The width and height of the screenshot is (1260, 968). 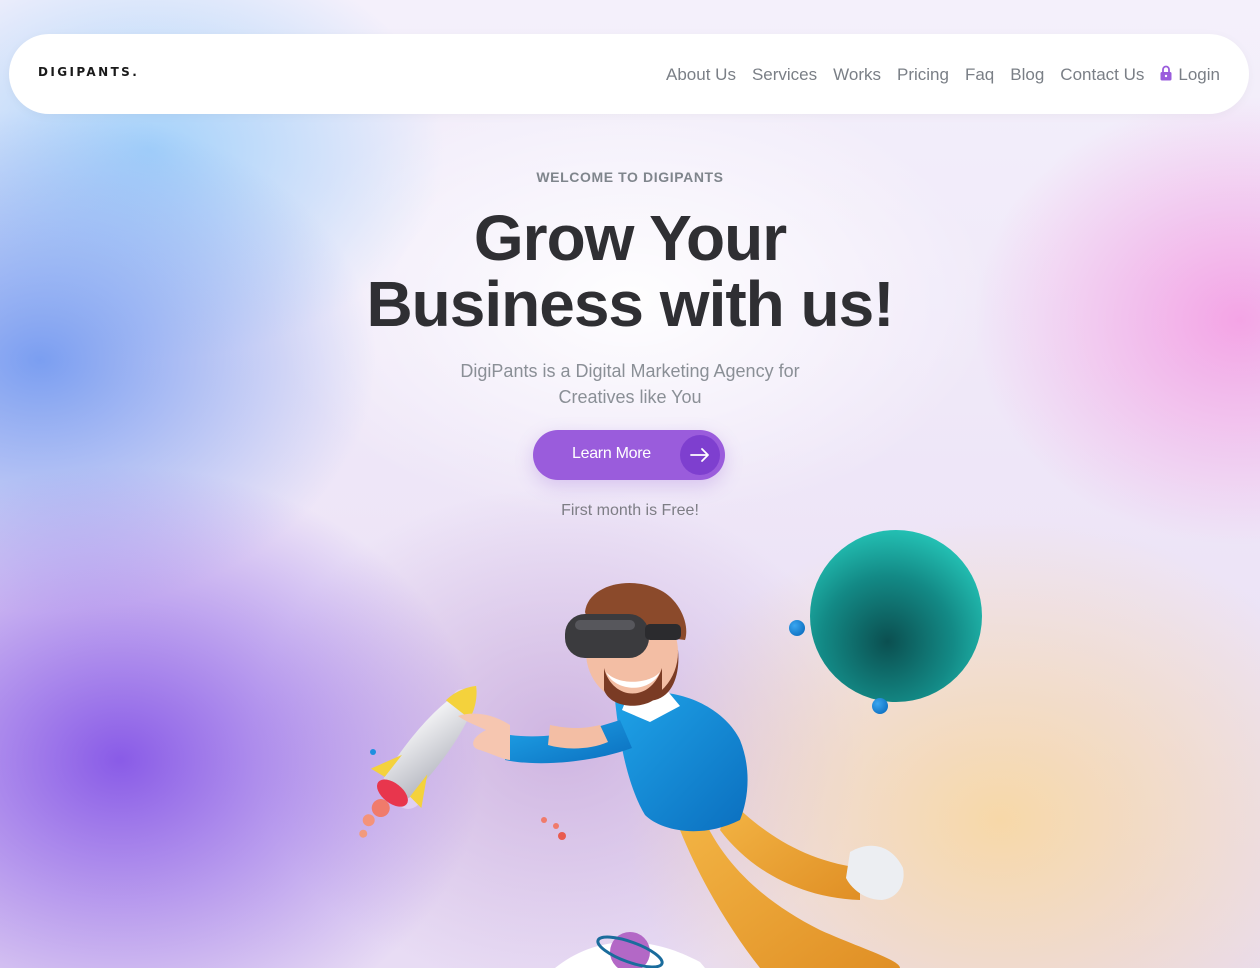 I want to click on learn-more-button: Learn More, so click(x=629, y=455).